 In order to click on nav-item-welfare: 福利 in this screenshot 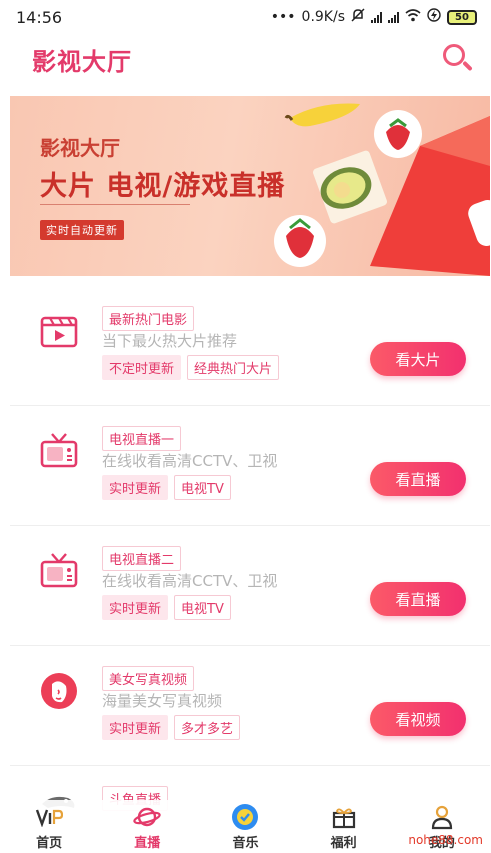, I will do `click(344, 826)`.